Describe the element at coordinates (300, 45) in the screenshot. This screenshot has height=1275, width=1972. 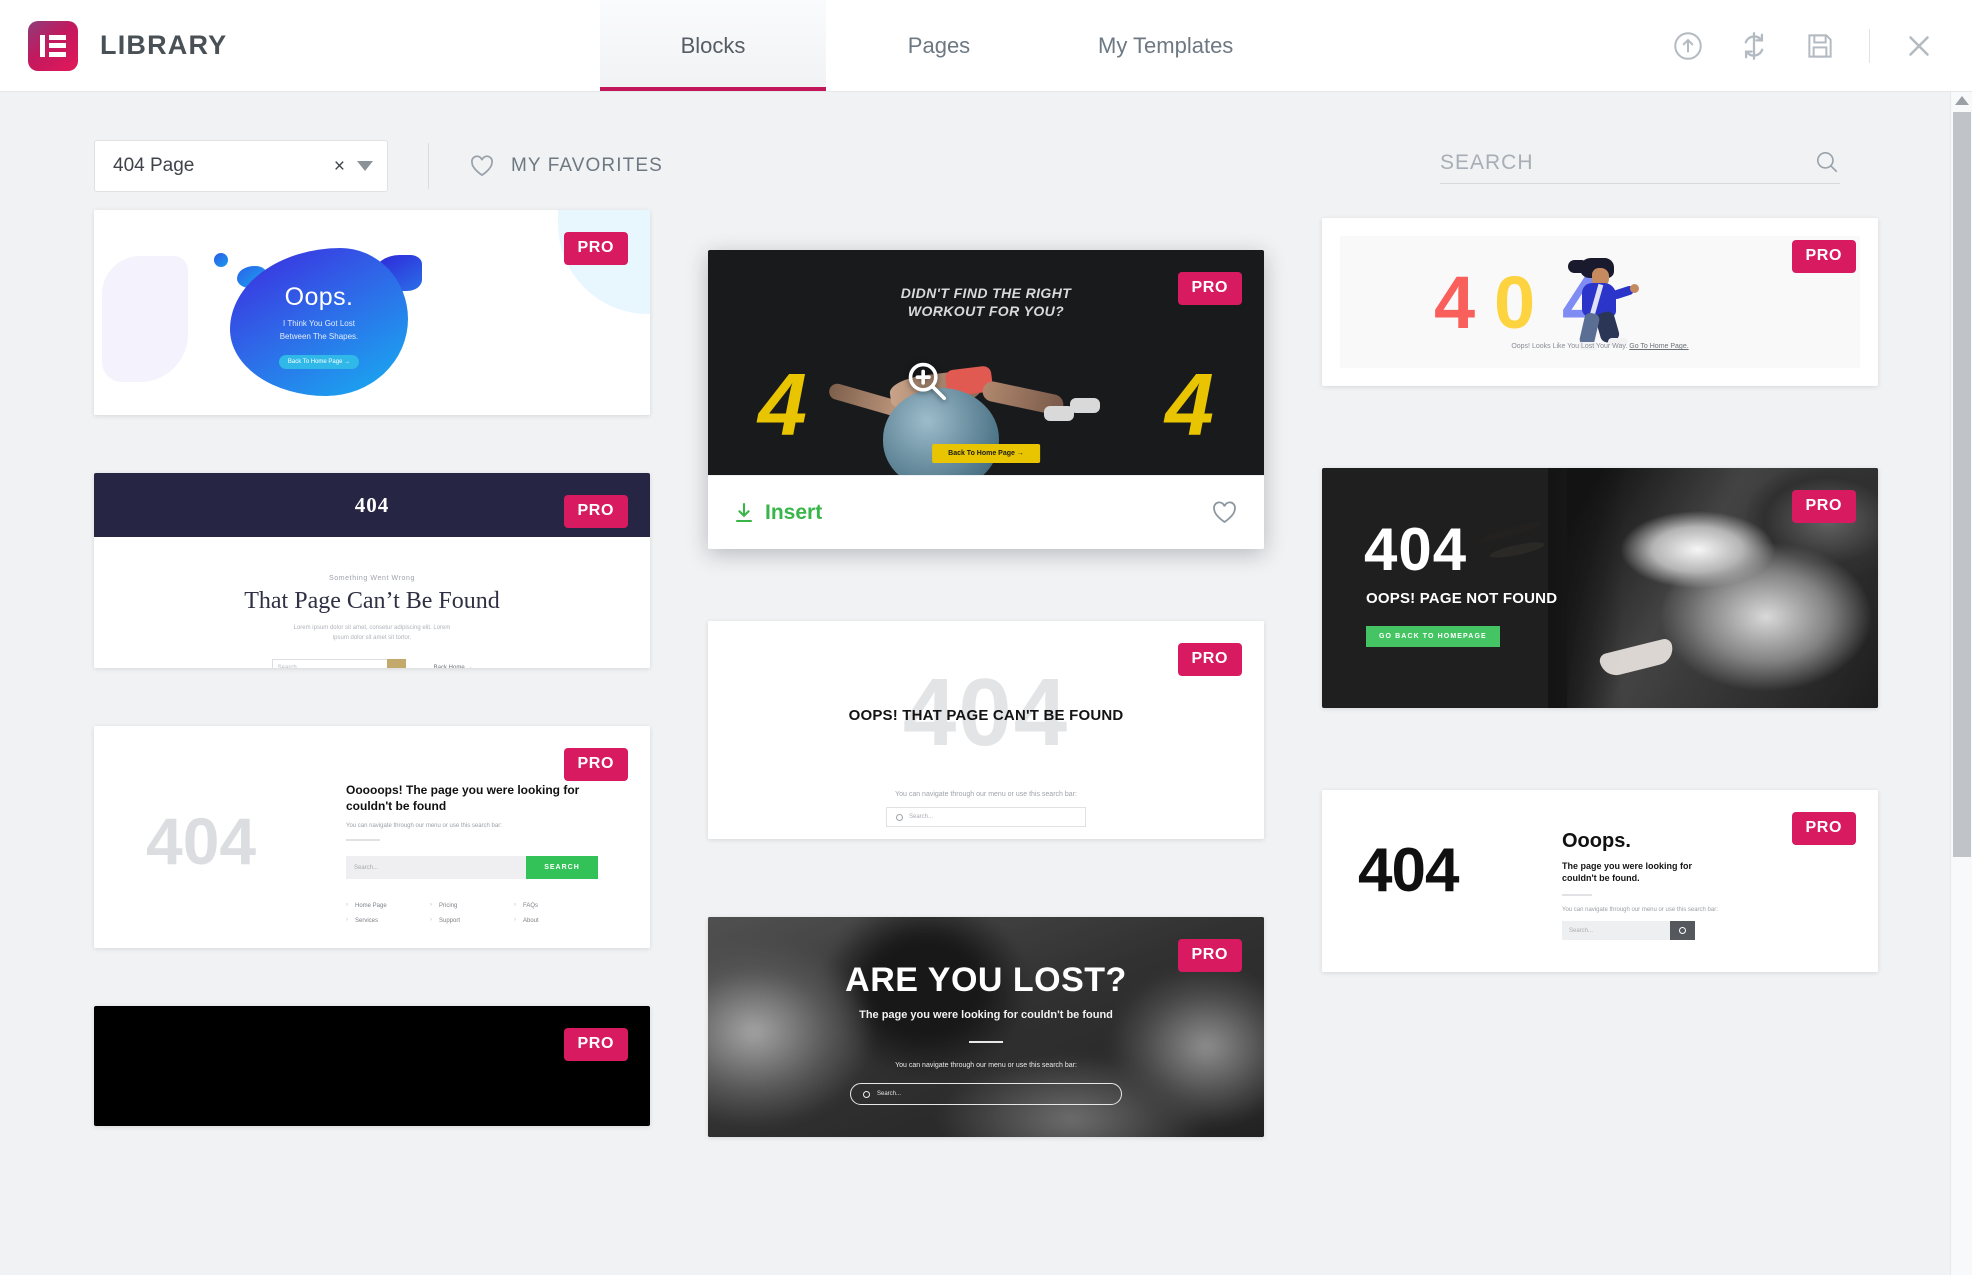
I see `brand: LIBRARY` at that location.